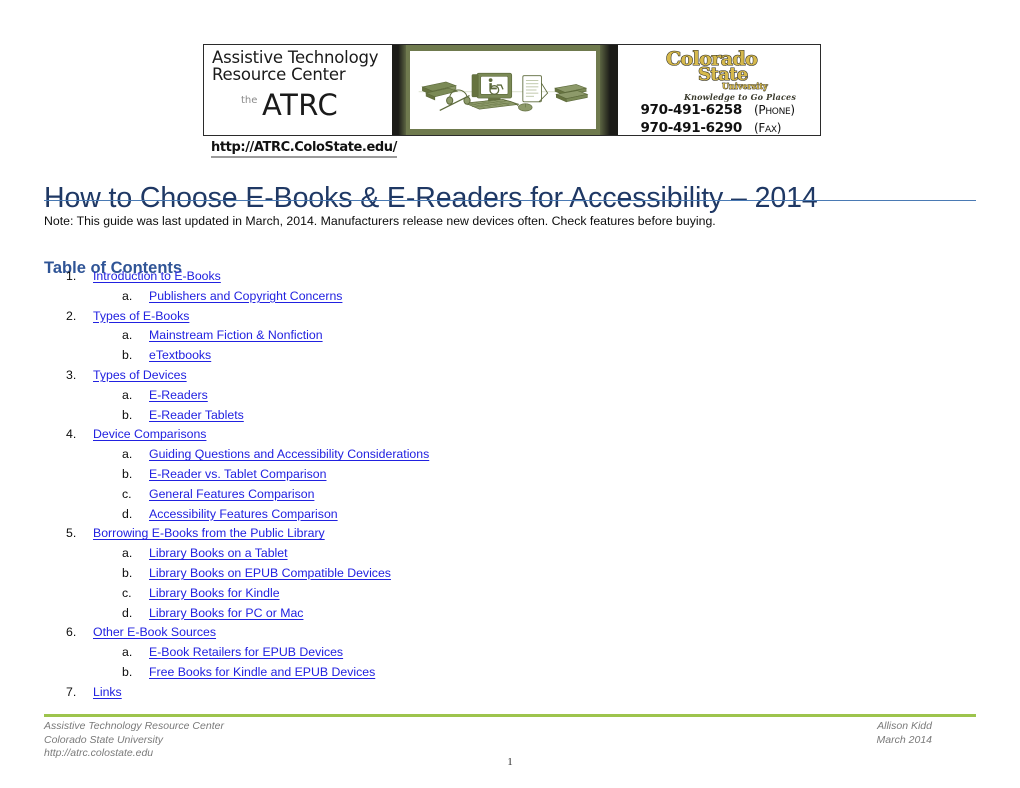  What do you see at coordinates (504, 675) in the screenshot?
I see `toc-item: b. Free Books for Kindle and EPUB Devices` at bounding box center [504, 675].